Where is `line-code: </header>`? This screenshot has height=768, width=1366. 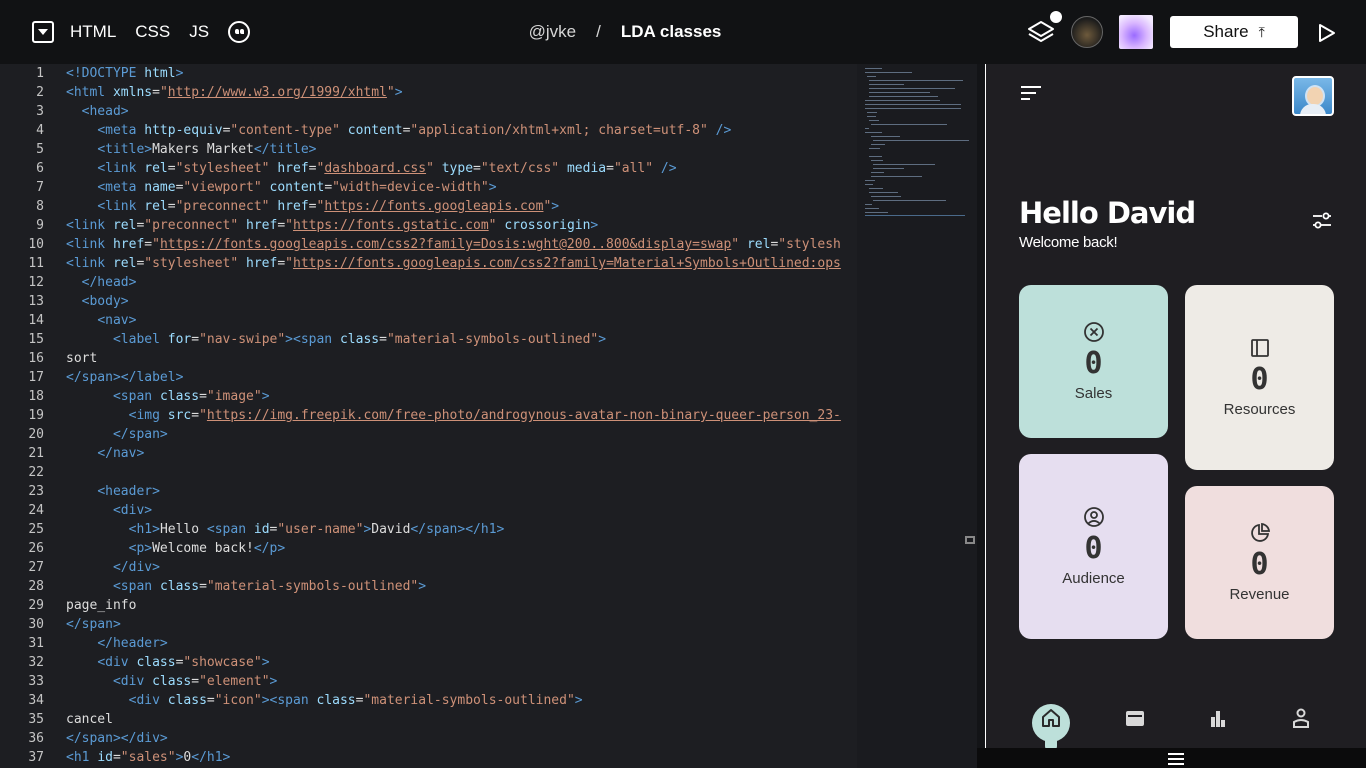
line-code: </header> is located at coordinates (132, 643).